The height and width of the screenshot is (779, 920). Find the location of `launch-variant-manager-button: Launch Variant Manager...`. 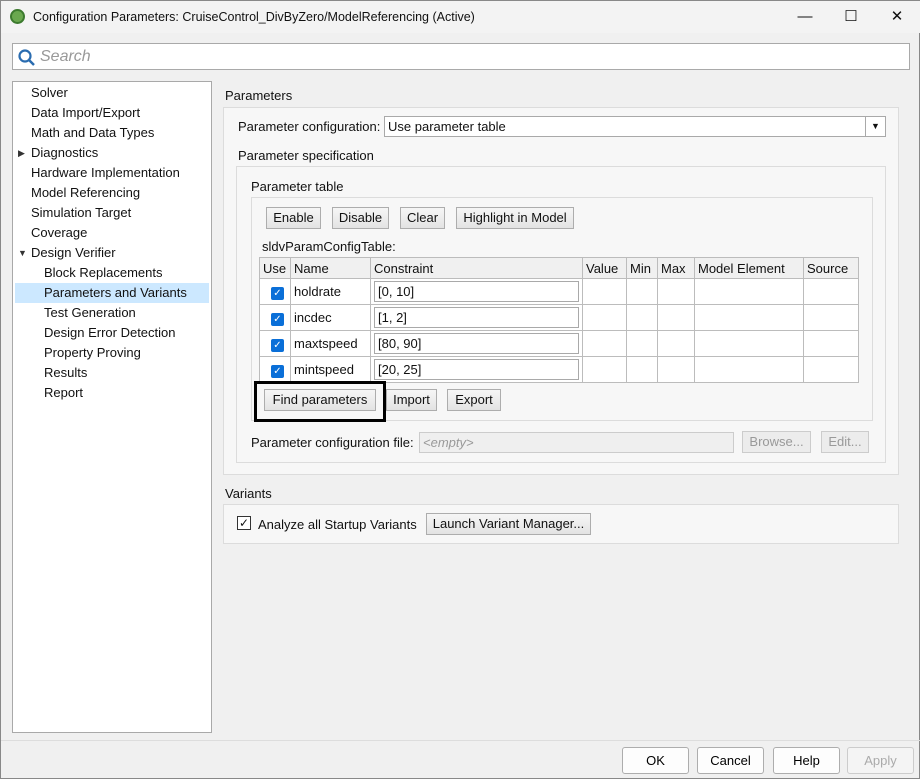

launch-variant-manager-button: Launch Variant Manager... is located at coordinates (508, 524).